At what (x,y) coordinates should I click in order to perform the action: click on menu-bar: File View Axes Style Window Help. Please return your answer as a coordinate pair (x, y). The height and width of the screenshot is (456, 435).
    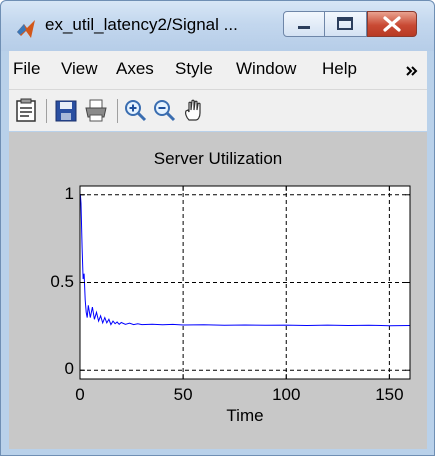
    Looking at the image, I should click on (218, 70).